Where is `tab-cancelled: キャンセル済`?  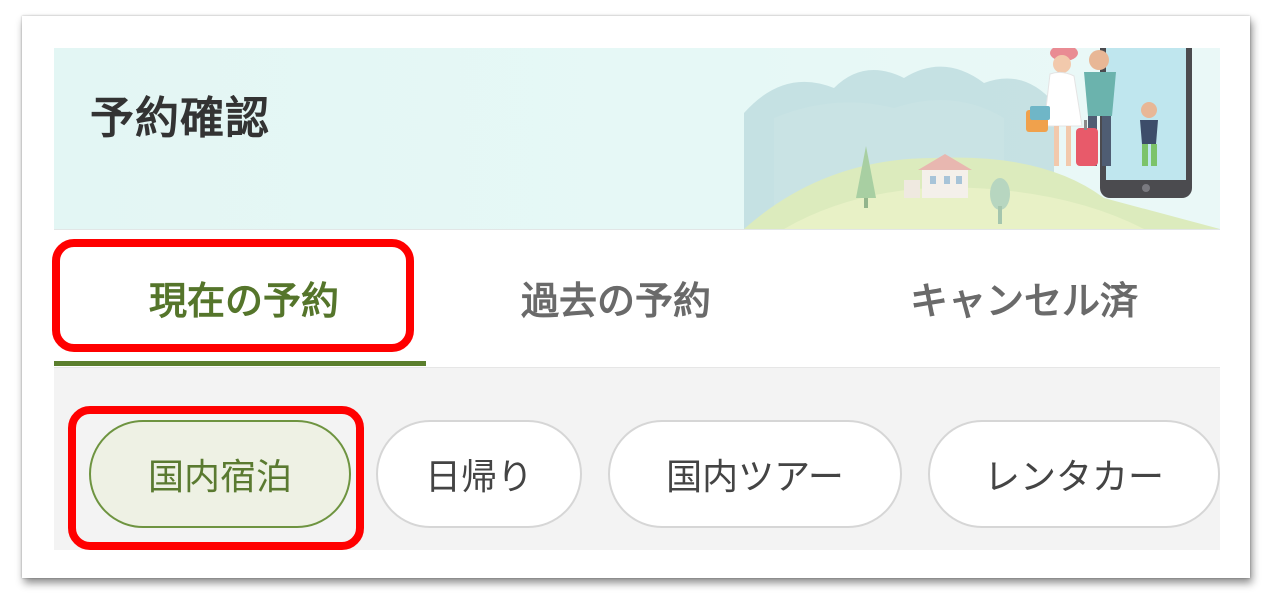
tab-cancelled: キャンセル済 is located at coordinates (1024, 297).